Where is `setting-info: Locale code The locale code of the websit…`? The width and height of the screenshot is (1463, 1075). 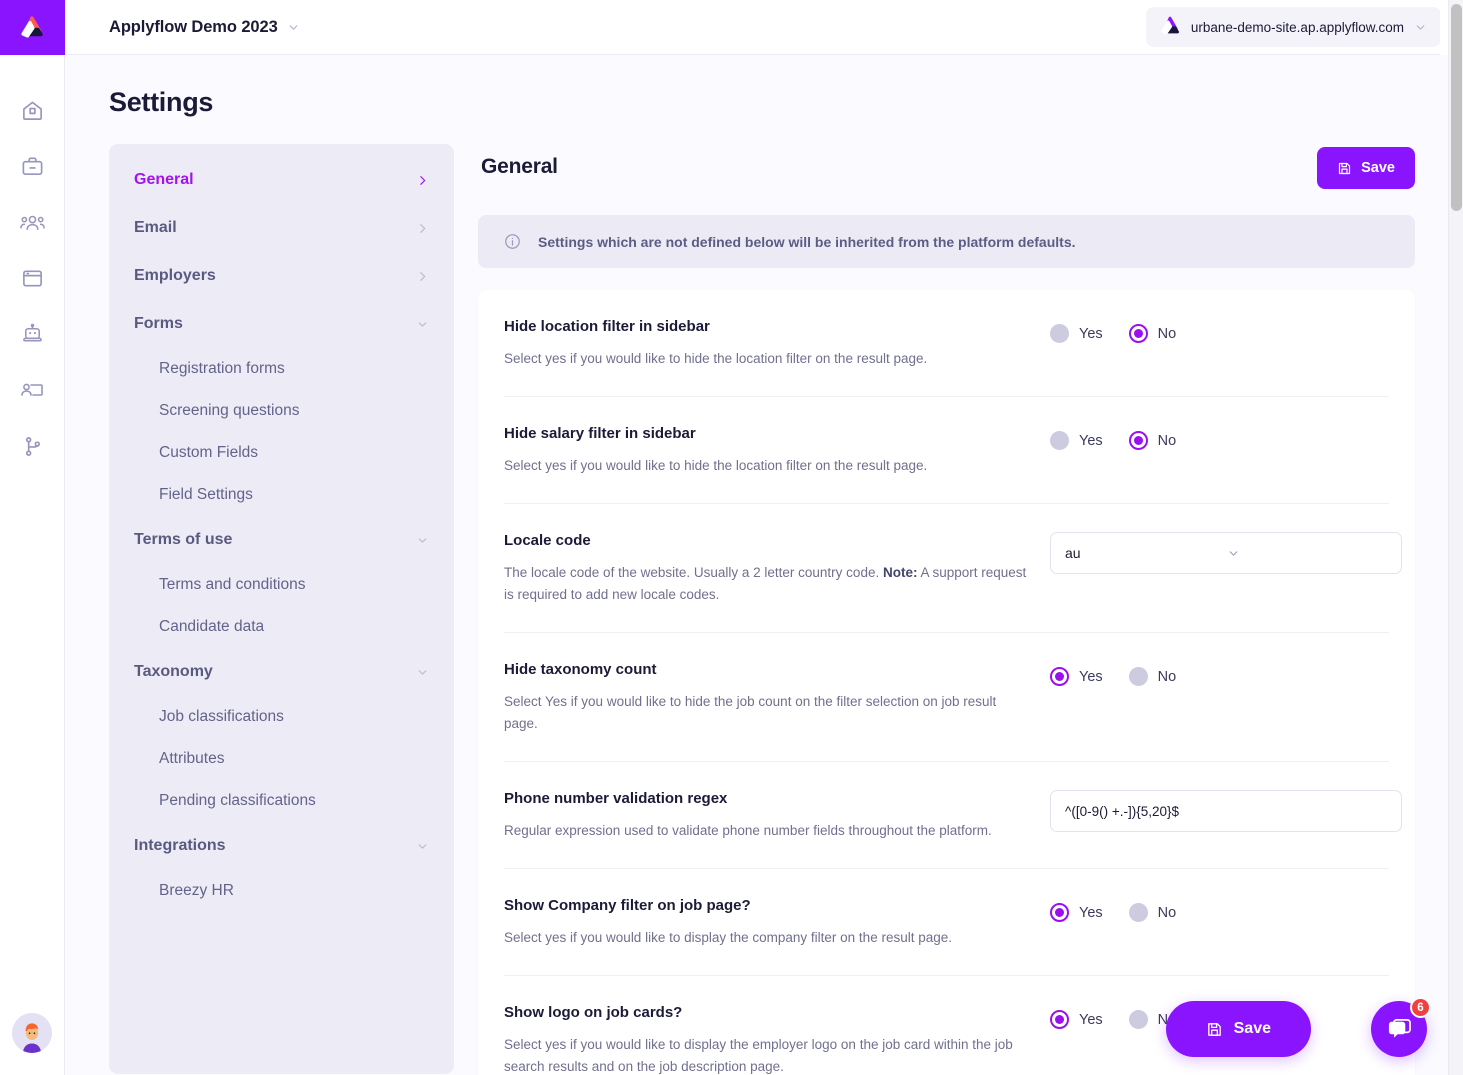 setting-info: Locale code The locale code of the websit… is located at coordinates (767, 569).